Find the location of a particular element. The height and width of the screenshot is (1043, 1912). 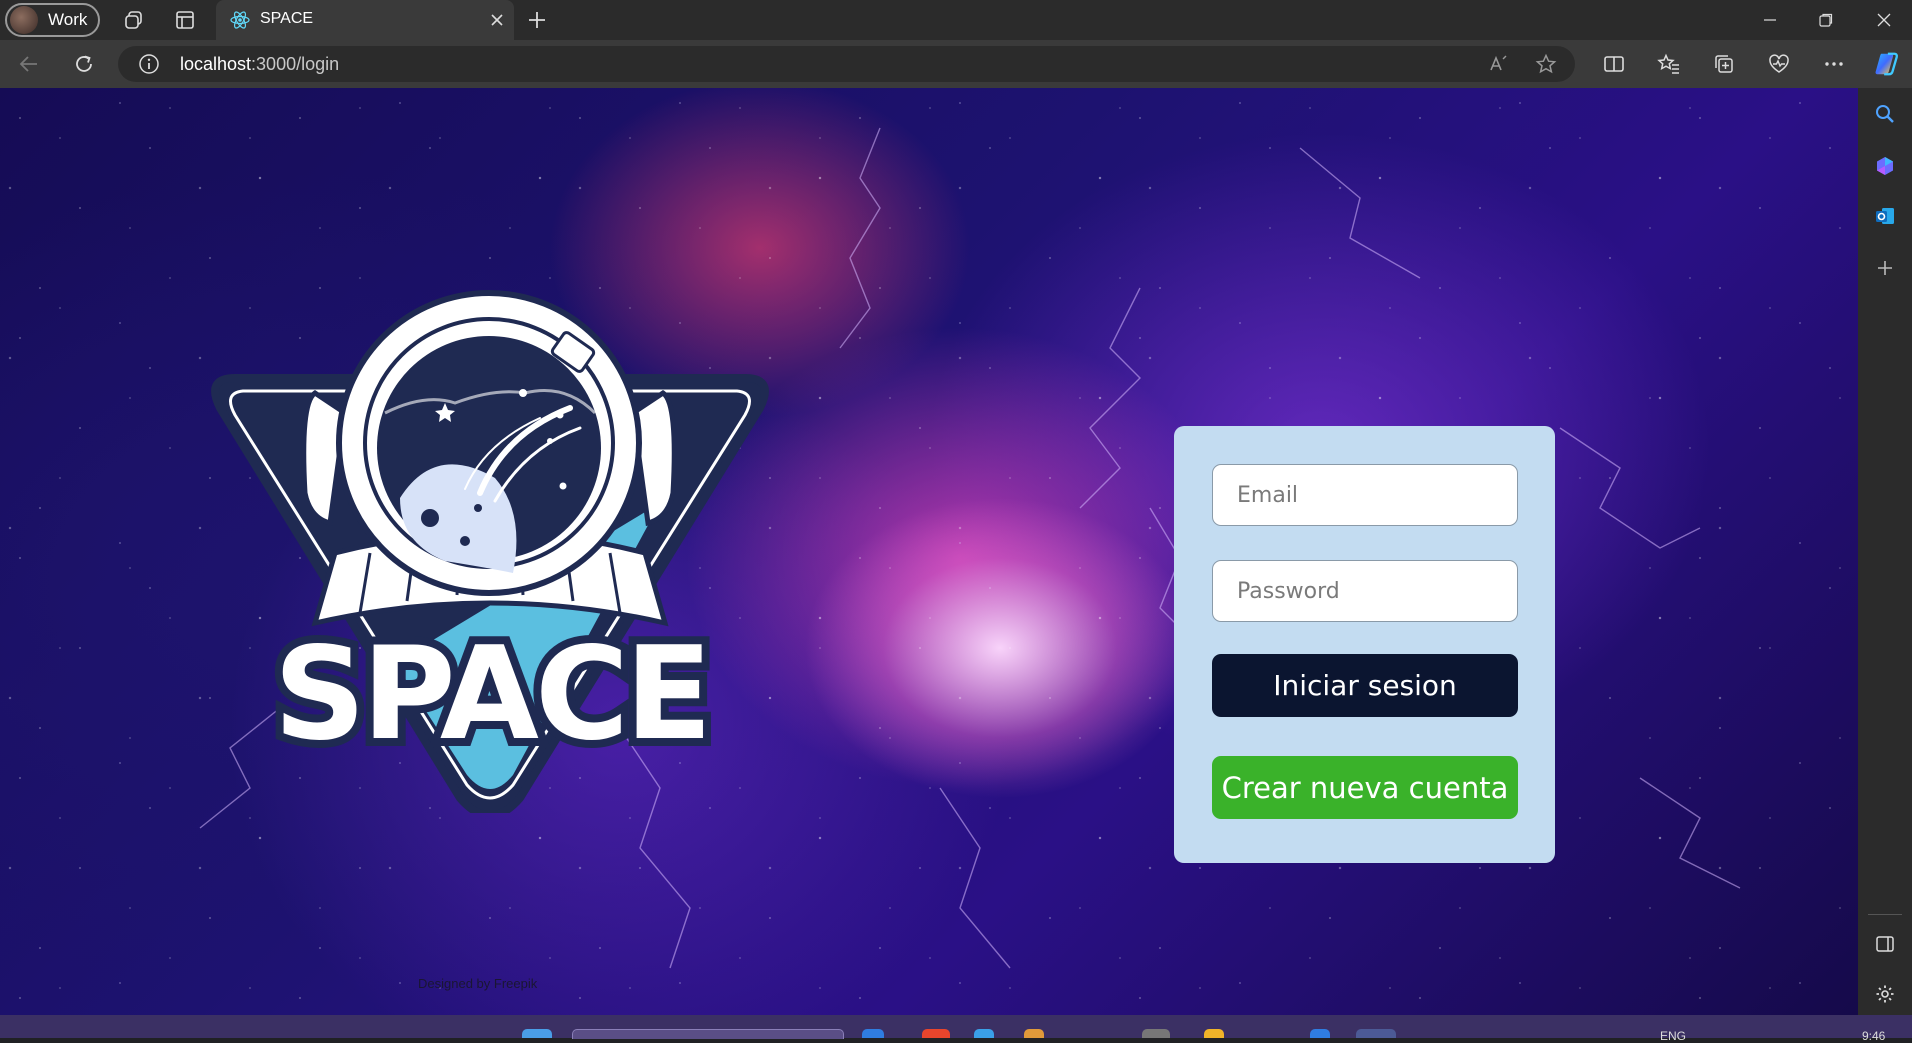

login-button: Iniciar sesion is located at coordinates (1365, 685).